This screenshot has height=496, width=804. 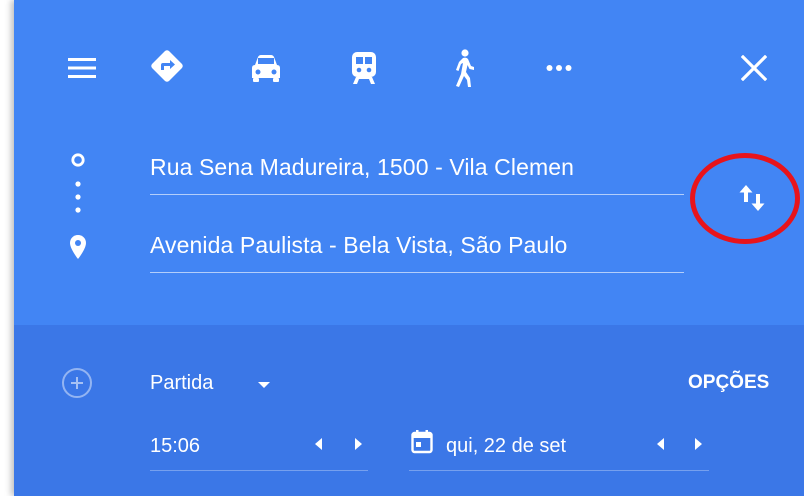 What do you see at coordinates (319, 444) in the screenshot?
I see `time-prev-icon` at bounding box center [319, 444].